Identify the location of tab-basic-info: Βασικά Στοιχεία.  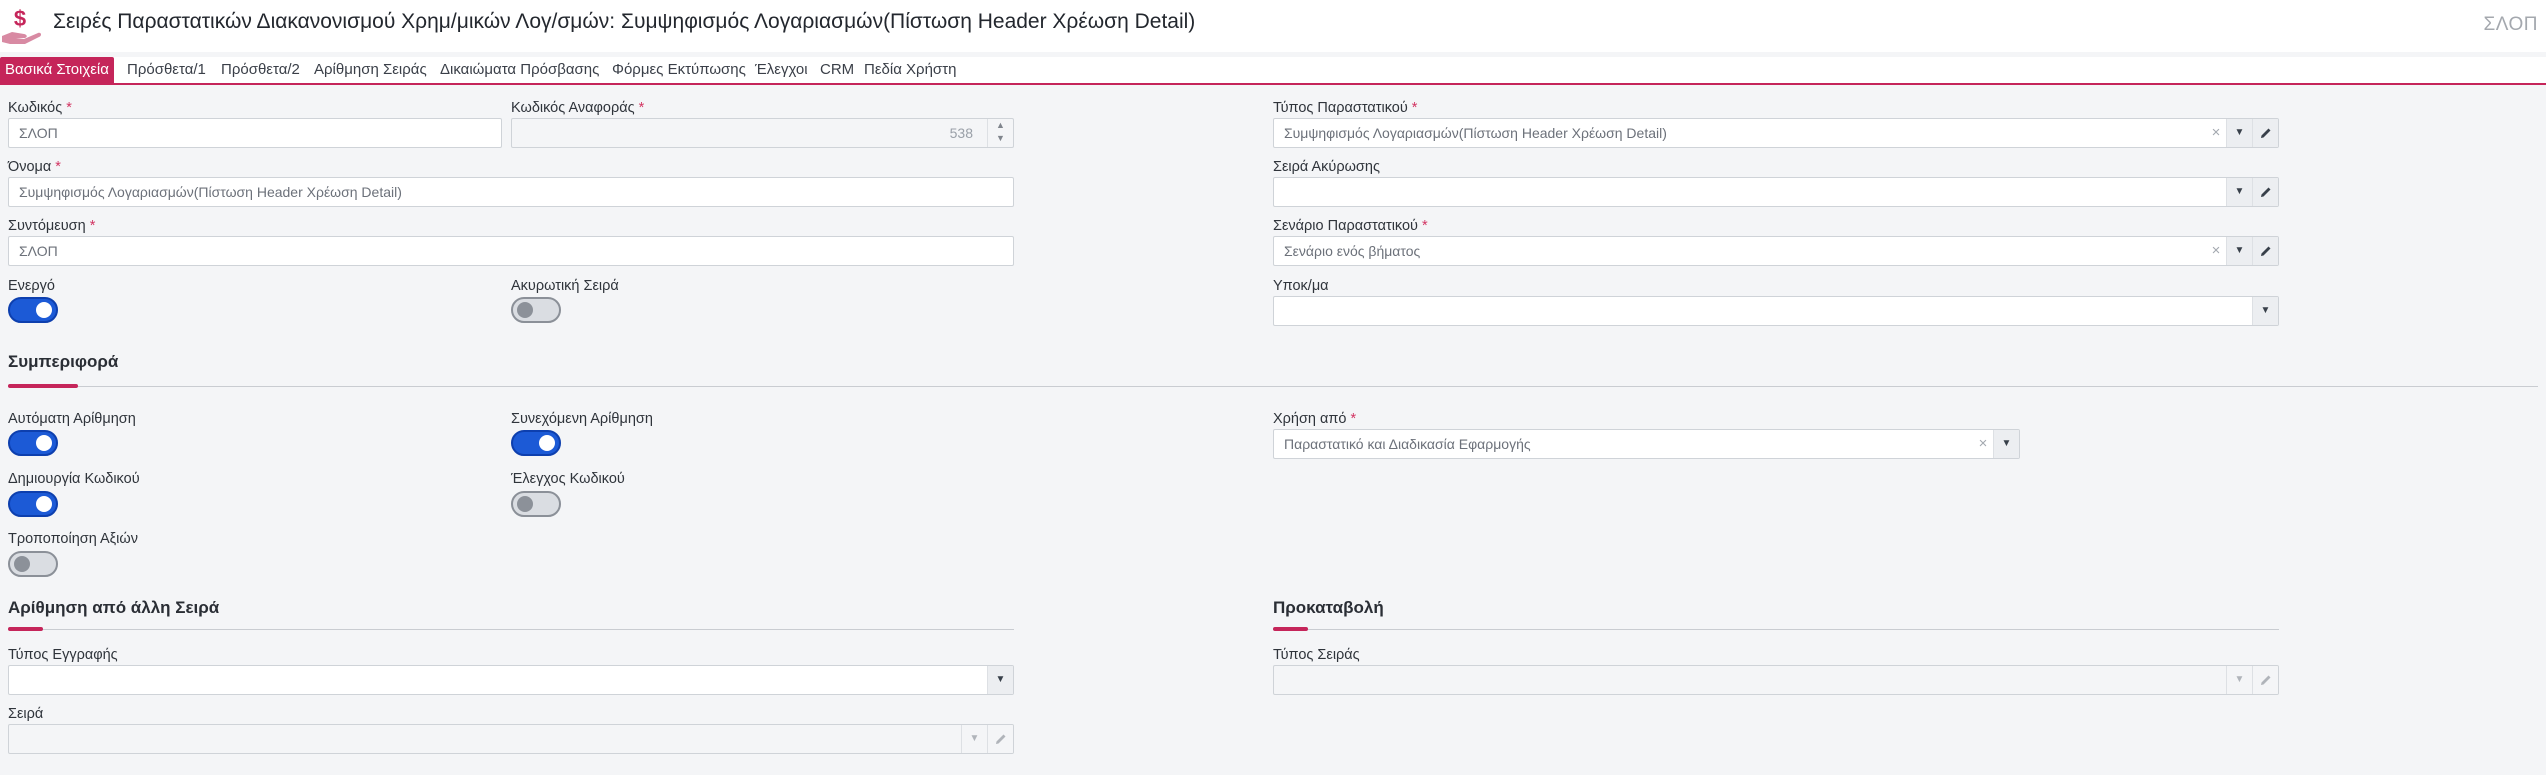
(57, 70).